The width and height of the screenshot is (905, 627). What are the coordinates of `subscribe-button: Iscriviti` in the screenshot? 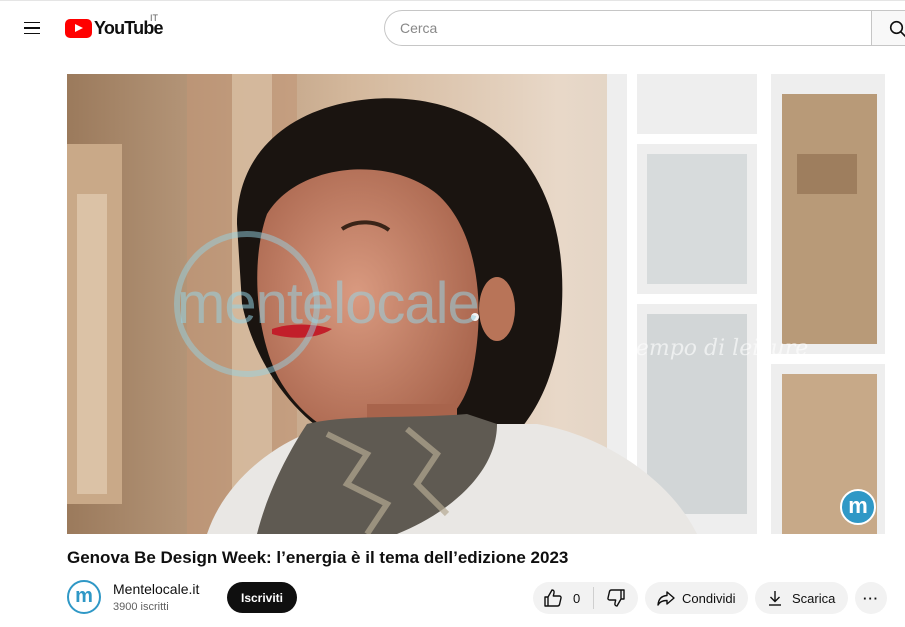 It's located at (262, 597).